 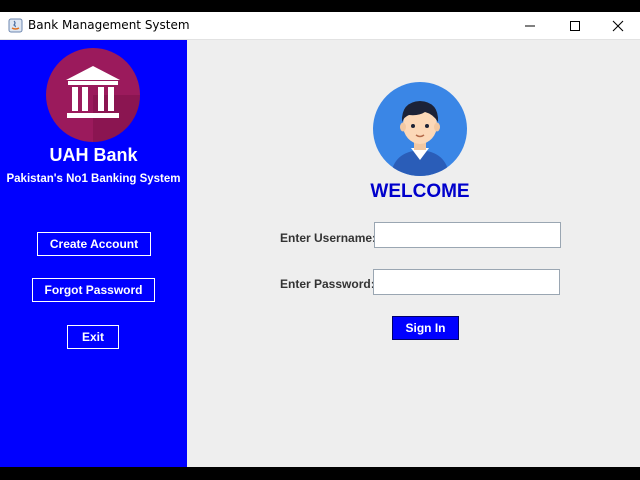 I want to click on minimize-icon, so click(x=530, y=26).